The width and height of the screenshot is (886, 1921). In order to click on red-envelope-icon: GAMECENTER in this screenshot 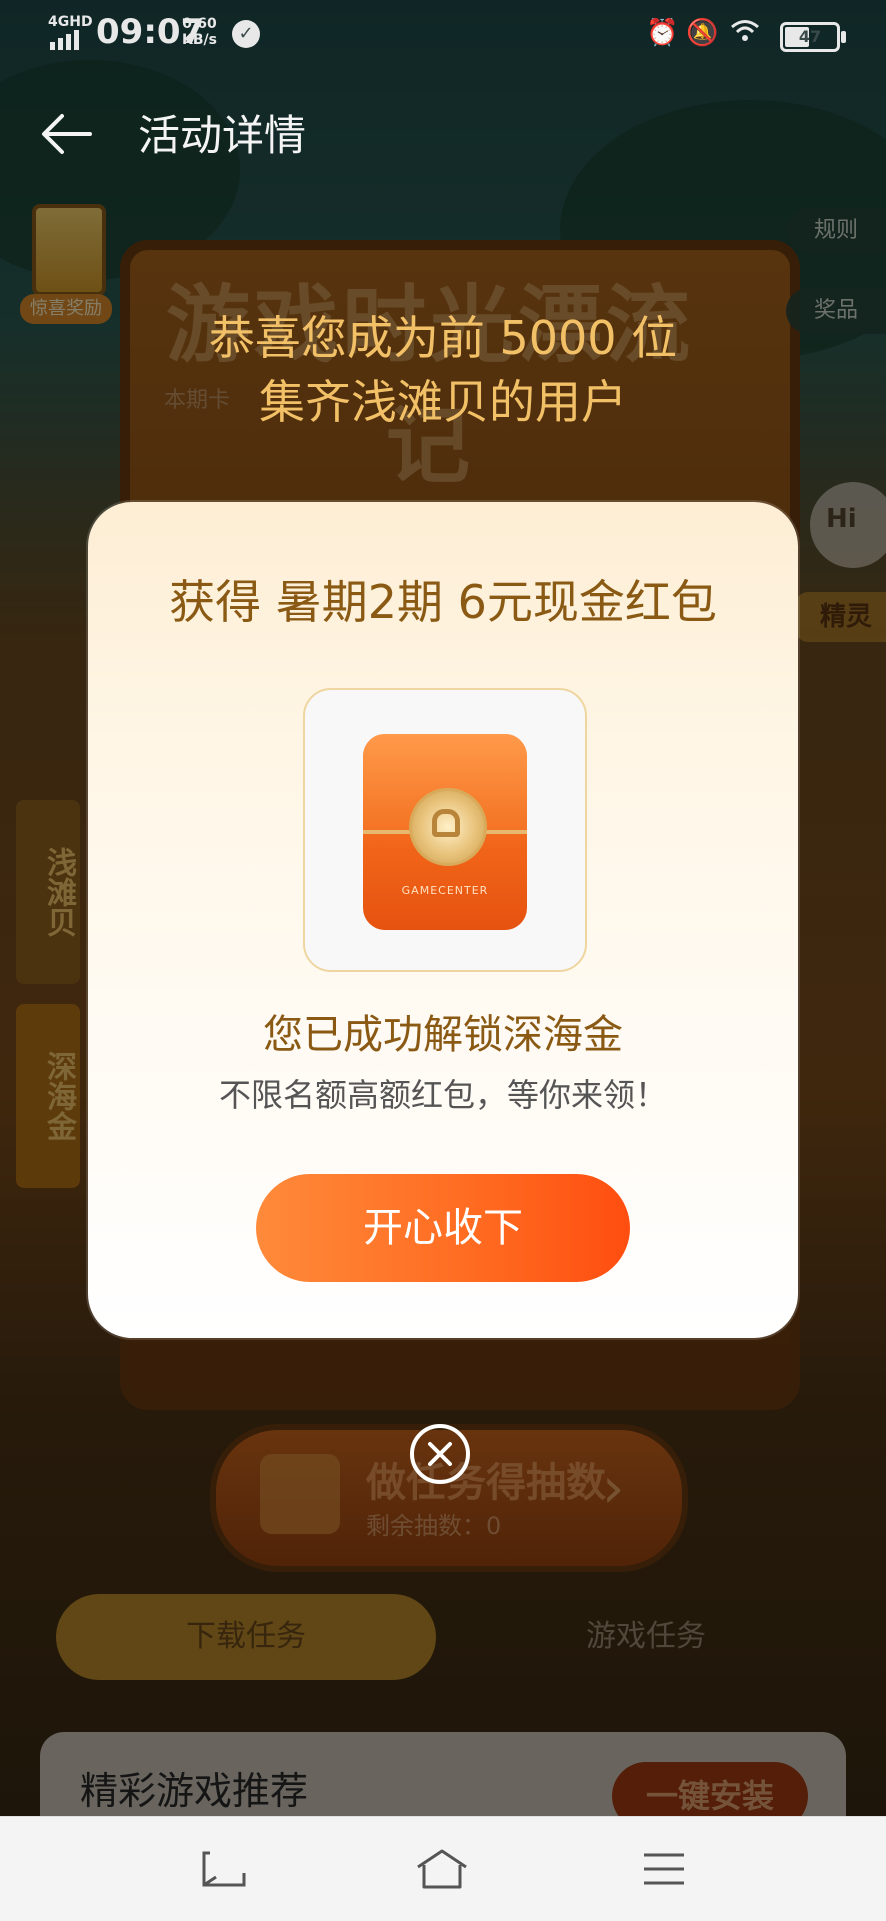, I will do `click(445, 832)`.